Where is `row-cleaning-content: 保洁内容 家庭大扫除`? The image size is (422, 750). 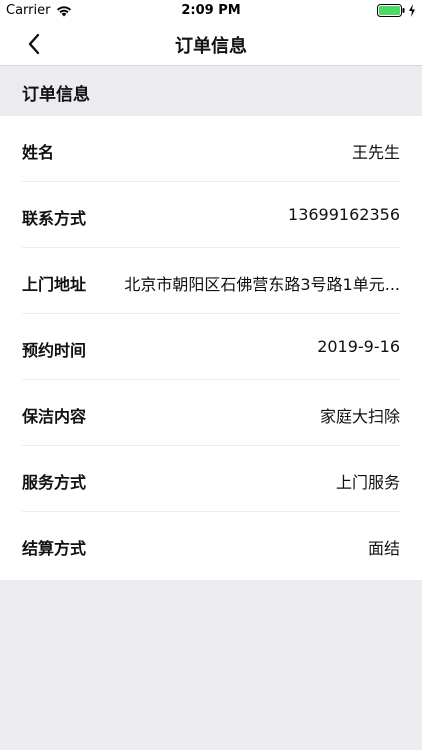
row-cleaning-content: 保洁内容 家庭大扫除 is located at coordinates (211, 413).